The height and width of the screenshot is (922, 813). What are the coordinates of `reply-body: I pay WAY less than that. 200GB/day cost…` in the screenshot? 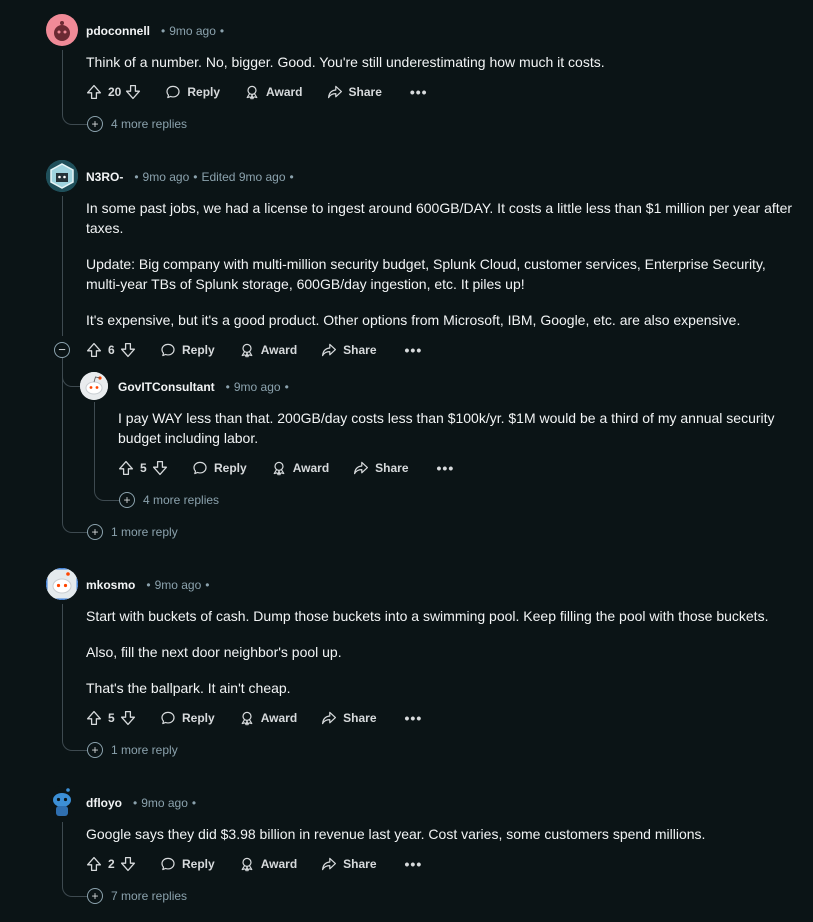 It's located at (446, 428).